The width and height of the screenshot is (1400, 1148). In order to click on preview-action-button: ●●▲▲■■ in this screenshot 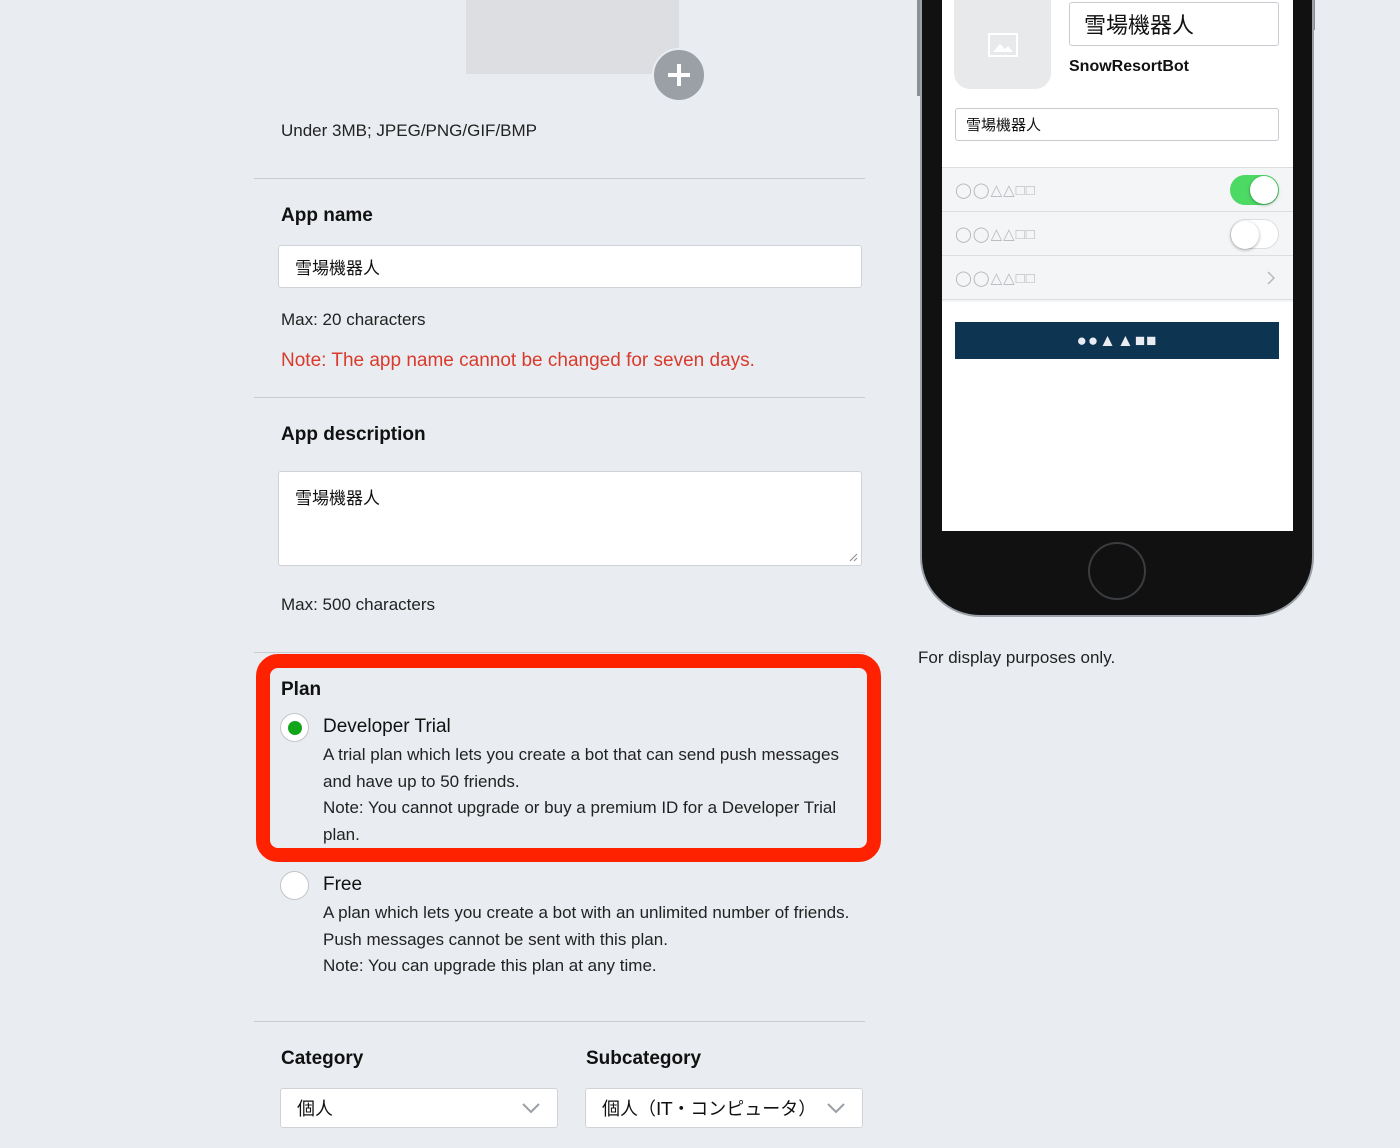, I will do `click(1117, 340)`.